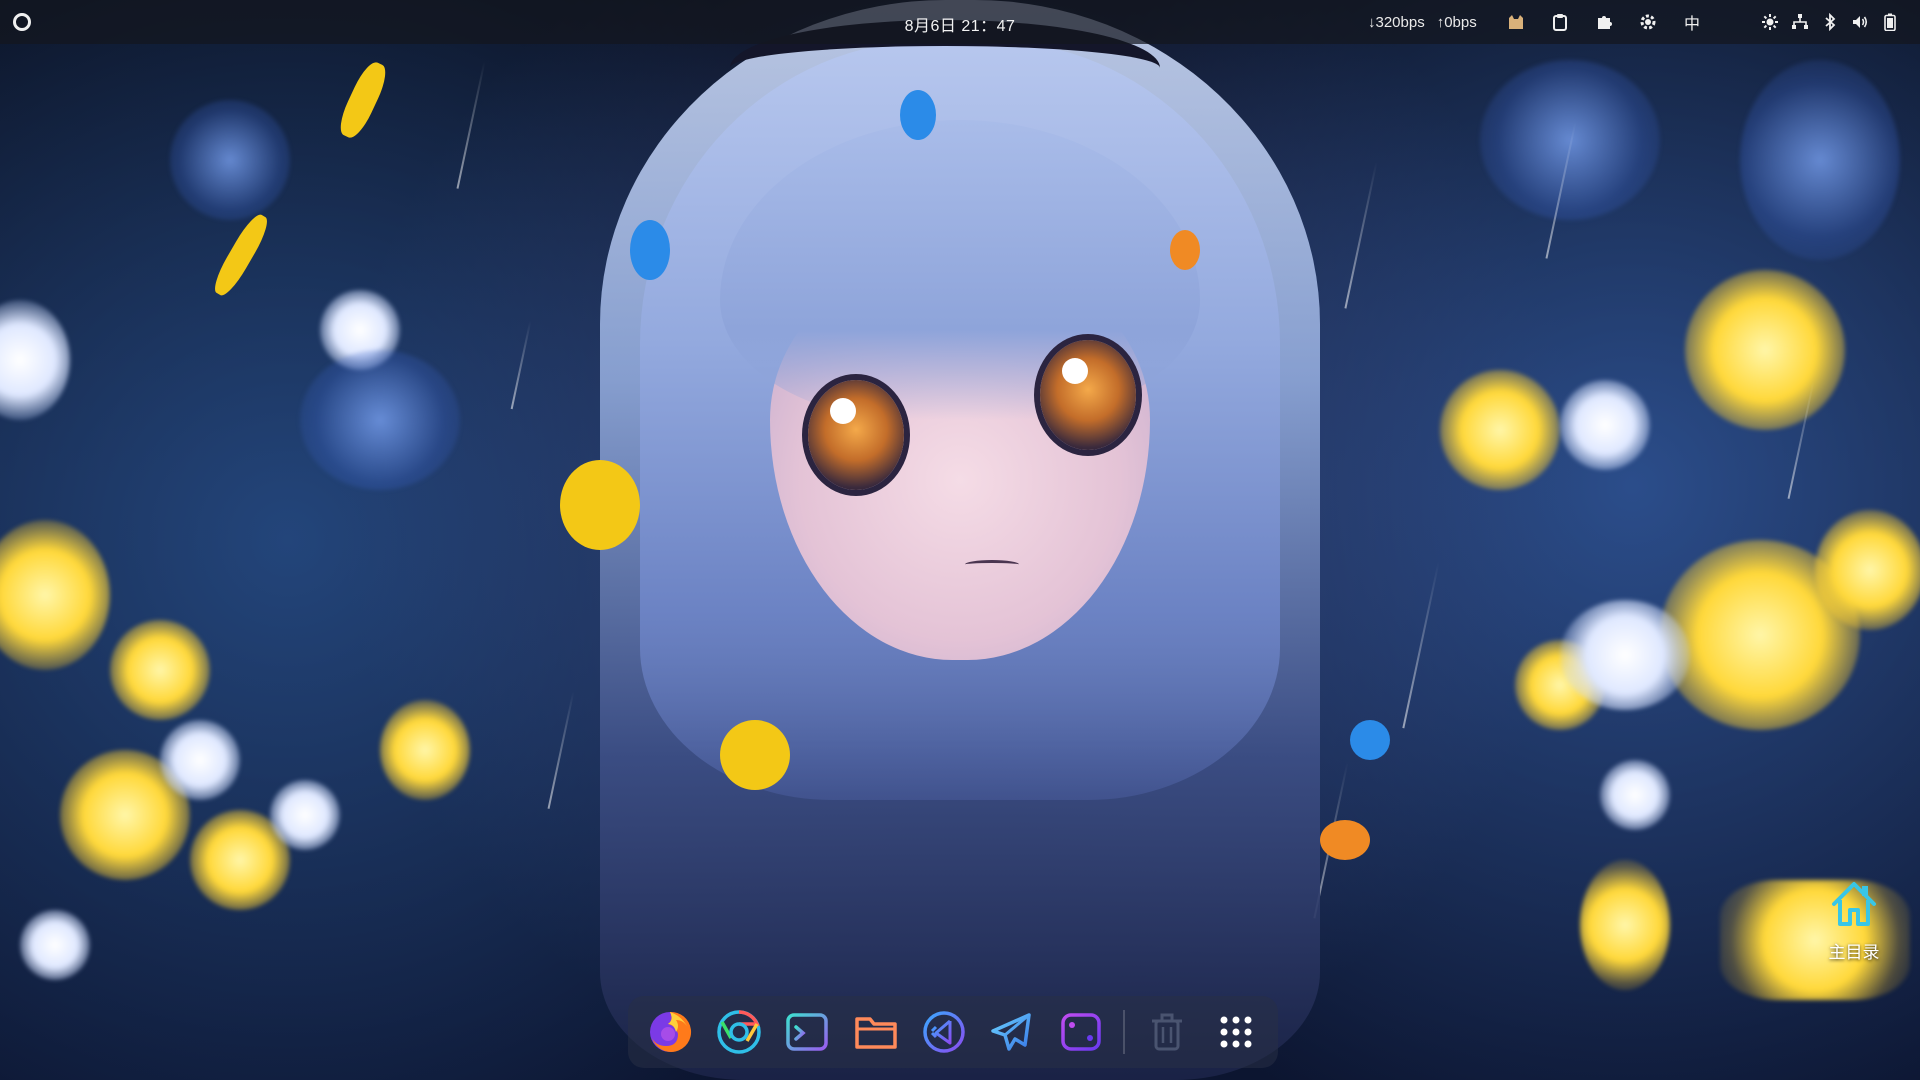 The width and height of the screenshot is (1920, 1080). I want to click on network-speed-indicator: ↓320bps ↑0bps, so click(1422, 22).